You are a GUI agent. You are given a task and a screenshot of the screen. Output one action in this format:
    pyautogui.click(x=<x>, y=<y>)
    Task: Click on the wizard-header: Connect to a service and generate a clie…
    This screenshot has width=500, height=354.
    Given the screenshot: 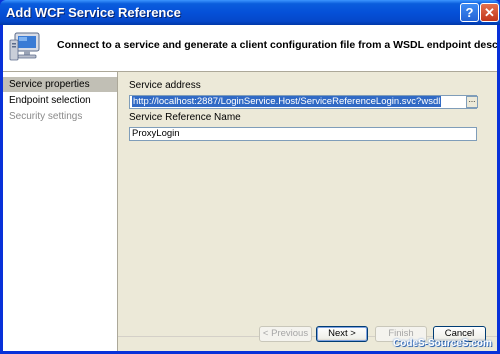 What is the action you would take?
    pyautogui.click(x=250, y=48)
    